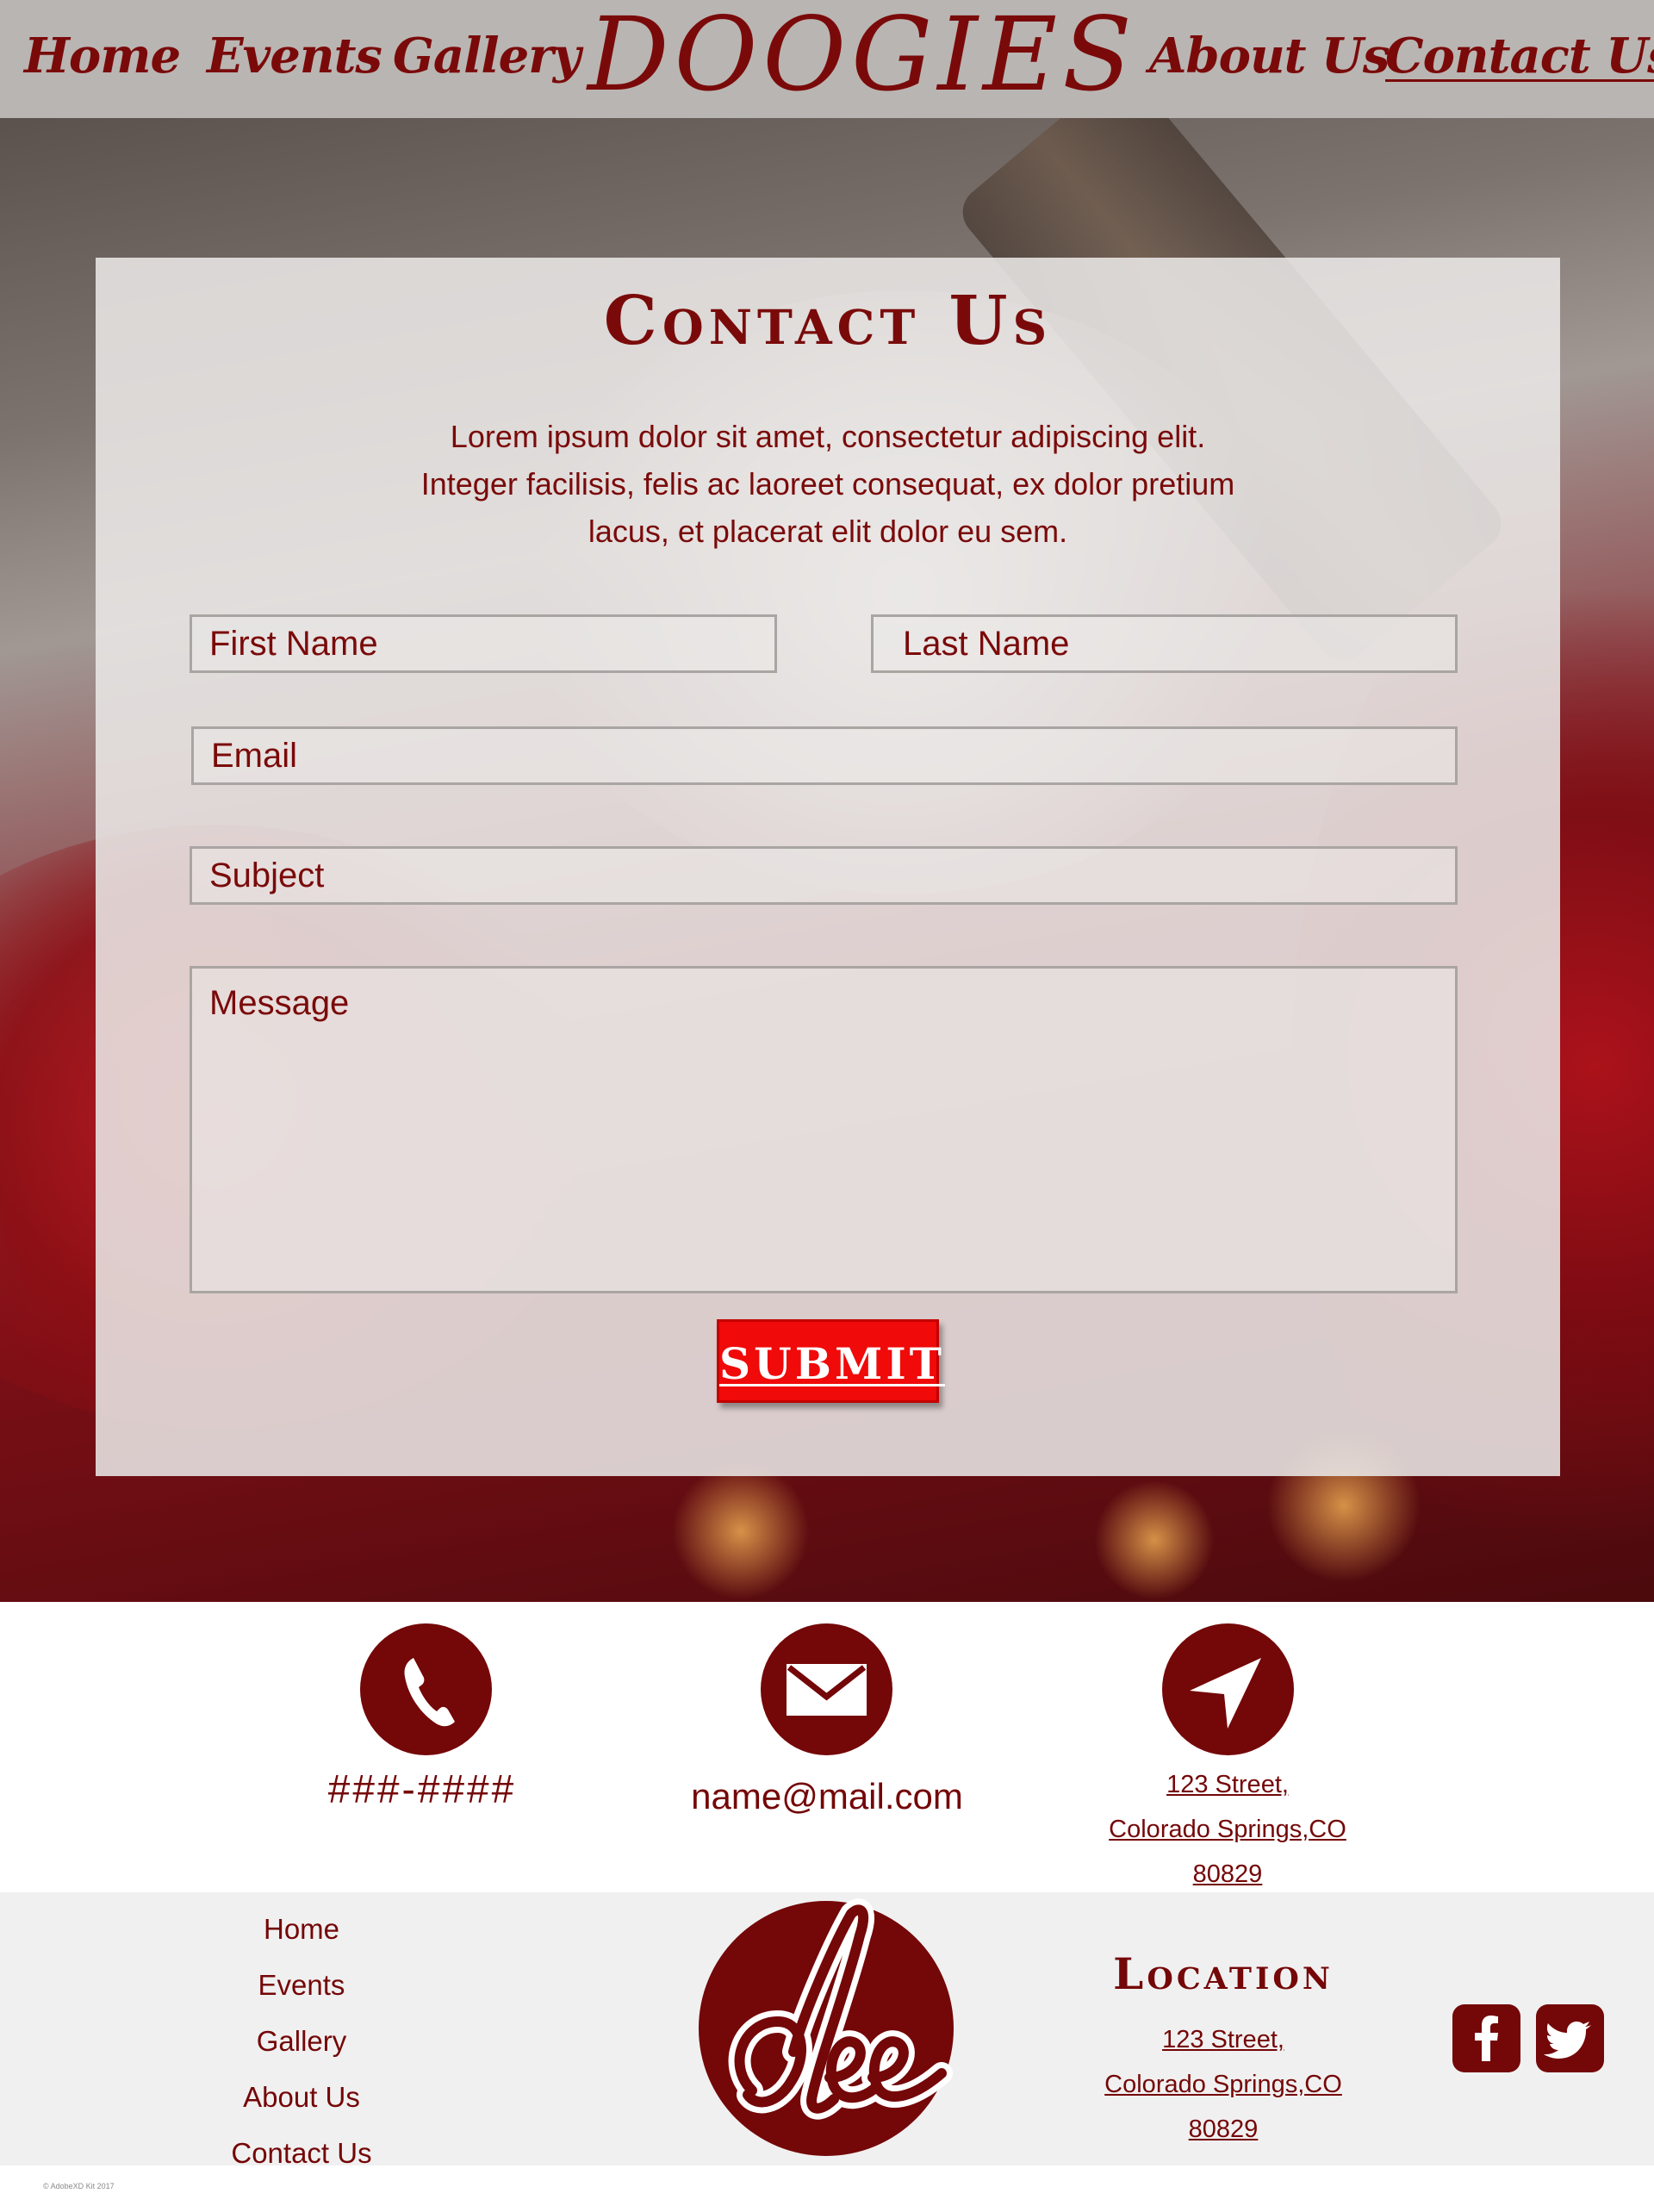 Image resolution: width=1654 pixels, height=2212 pixels. Describe the element at coordinates (824, 1129) in the screenshot. I see `message-textarea: Message` at that location.